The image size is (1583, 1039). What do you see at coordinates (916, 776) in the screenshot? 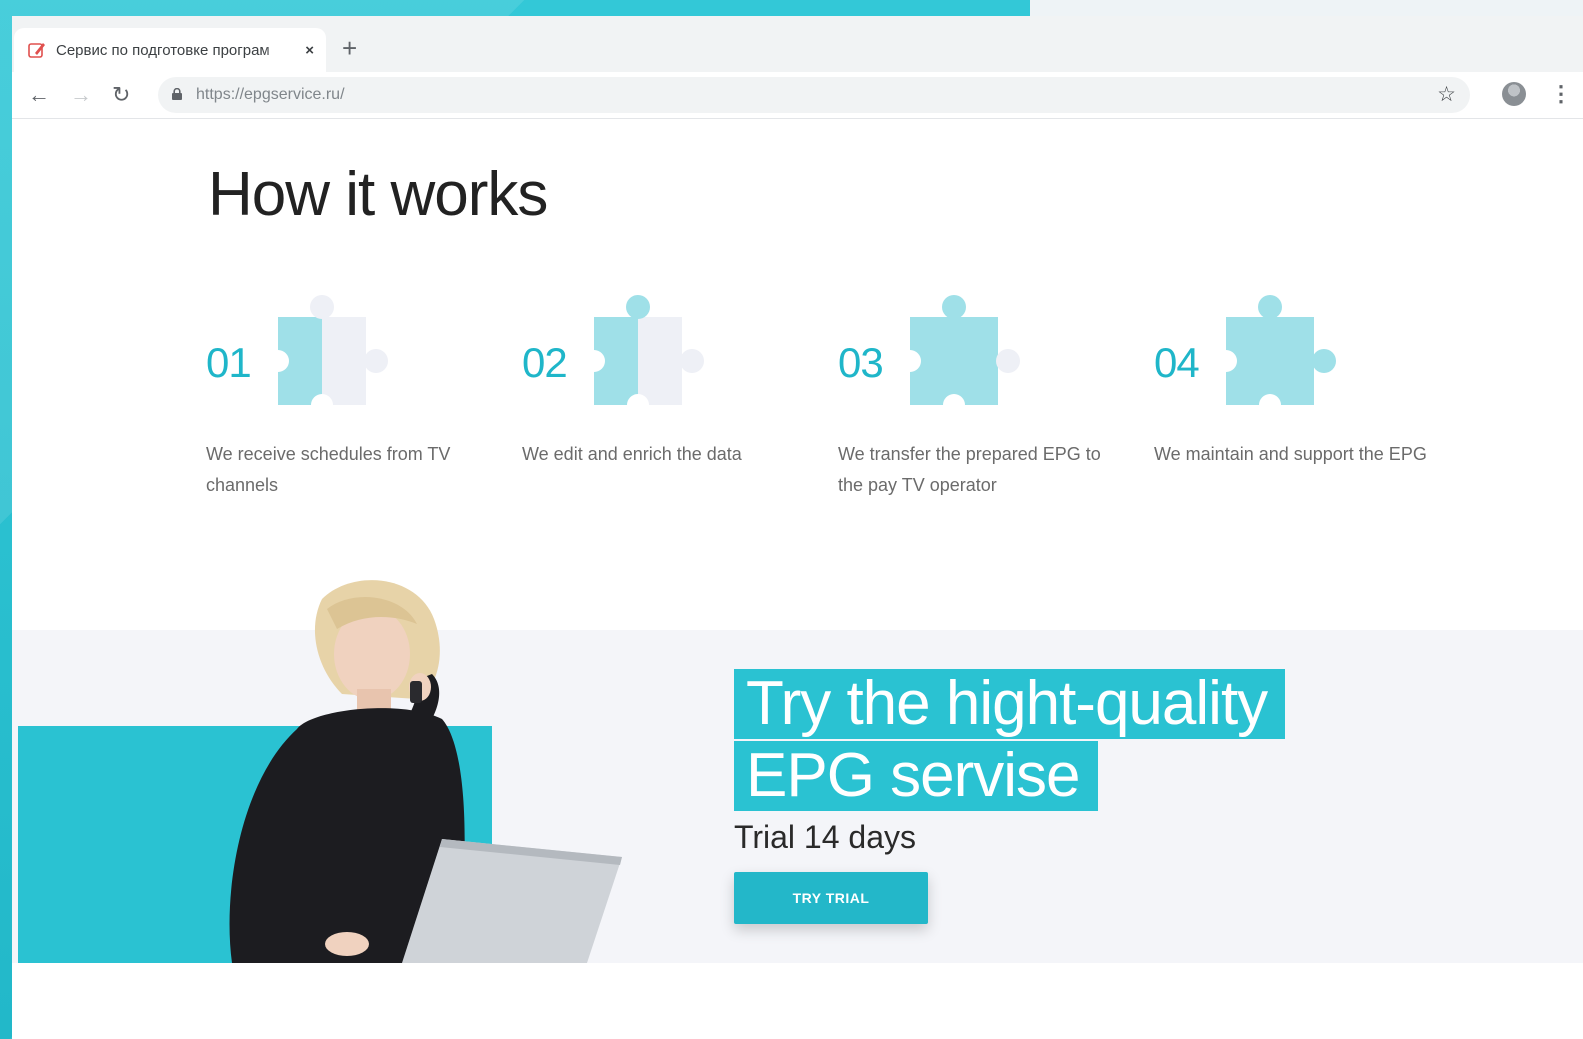
I see `hero-title-line: EPG servise` at bounding box center [916, 776].